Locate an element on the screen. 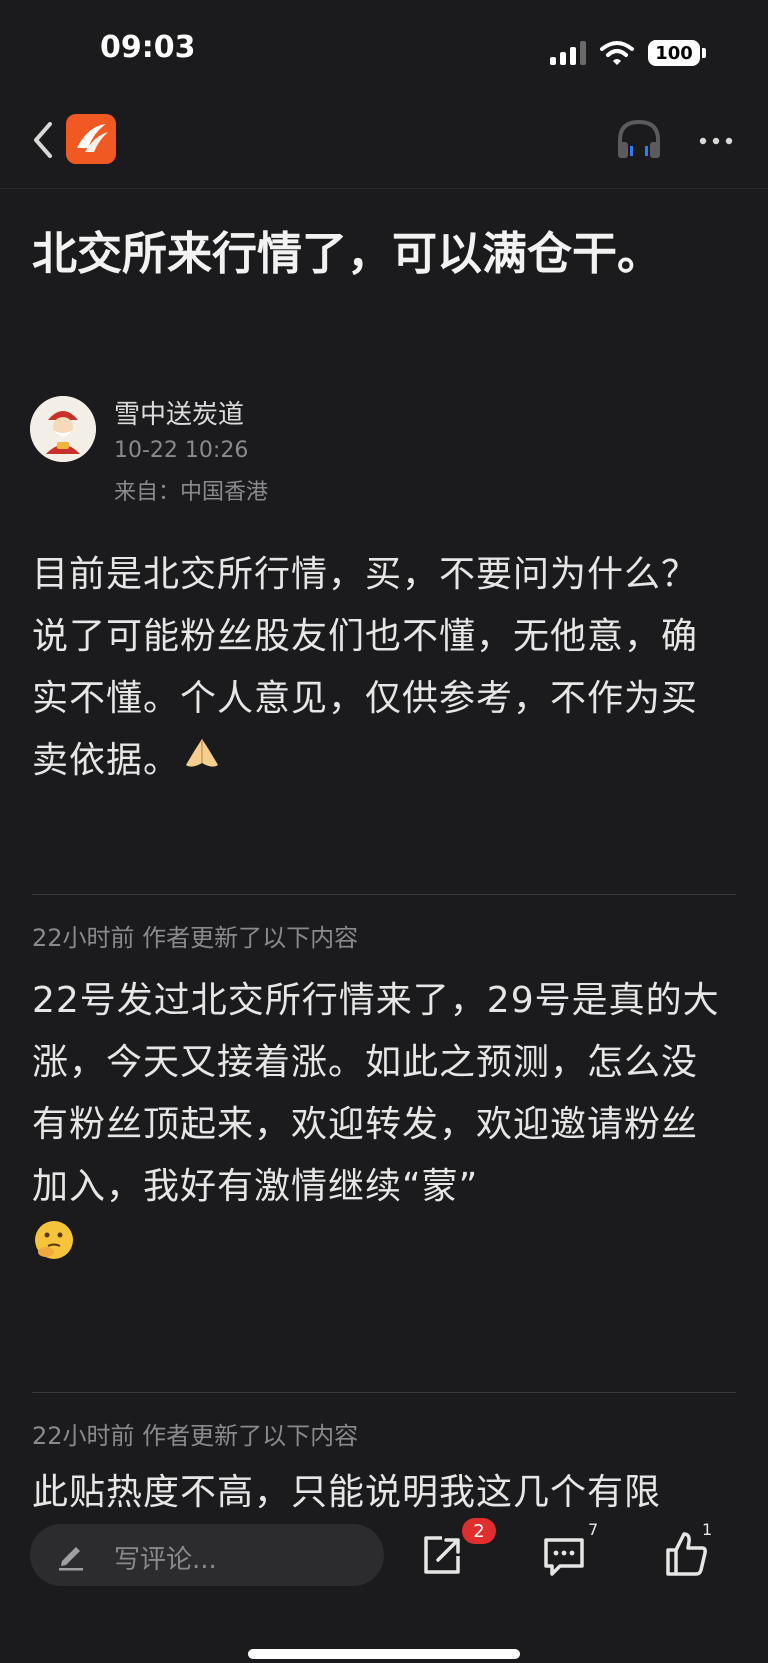 Image resolution: width=768 pixels, height=1663 pixels. post-origin: 来自：中国香港 is located at coordinates (191, 492).